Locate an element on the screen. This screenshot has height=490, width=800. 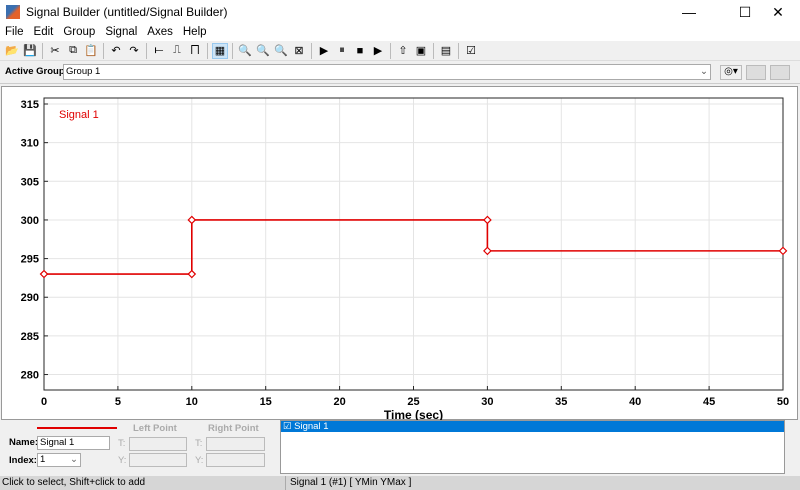
active-group-value: Group 1 is located at coordinates (83, 71).